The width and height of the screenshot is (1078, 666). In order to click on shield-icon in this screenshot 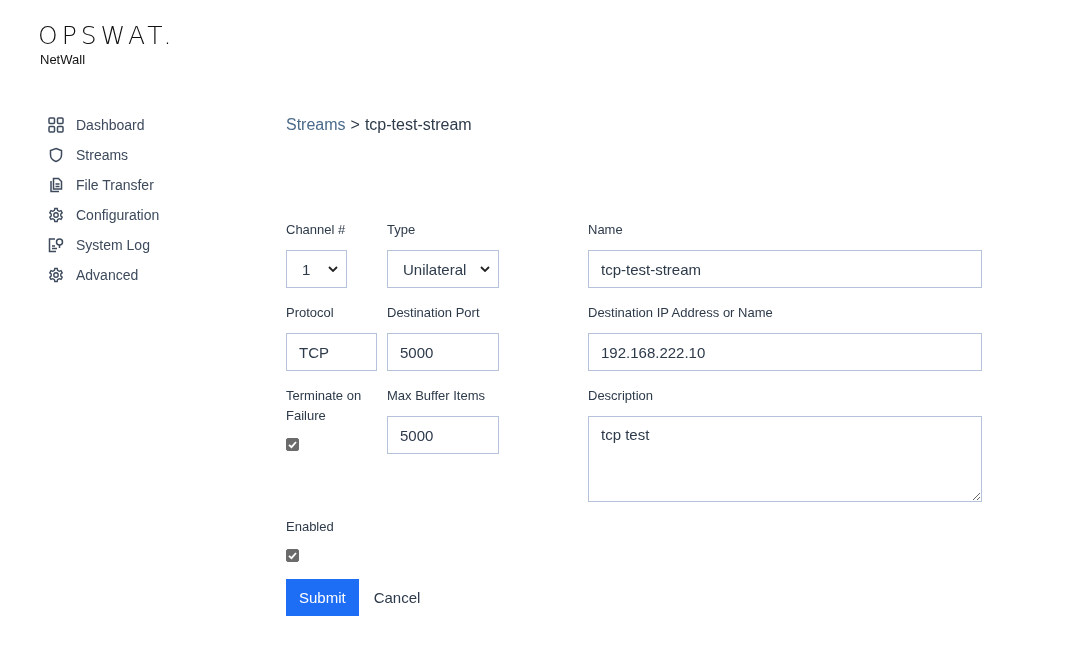, I will do `click(56, 155)`.